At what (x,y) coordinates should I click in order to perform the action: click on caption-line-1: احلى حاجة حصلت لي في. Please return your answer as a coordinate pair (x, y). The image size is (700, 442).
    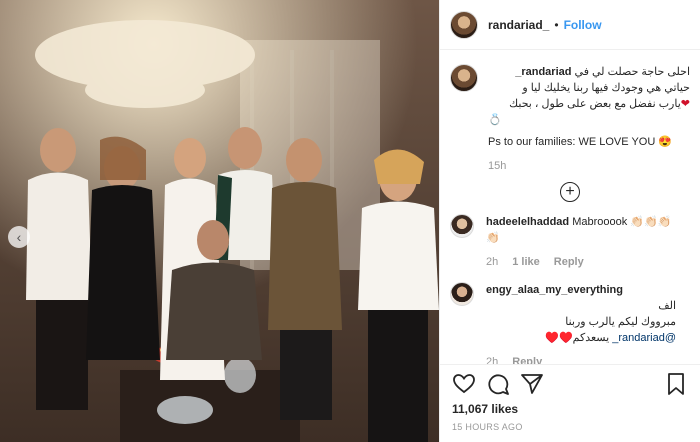
    Looking at the image, I should click on (632, 72).